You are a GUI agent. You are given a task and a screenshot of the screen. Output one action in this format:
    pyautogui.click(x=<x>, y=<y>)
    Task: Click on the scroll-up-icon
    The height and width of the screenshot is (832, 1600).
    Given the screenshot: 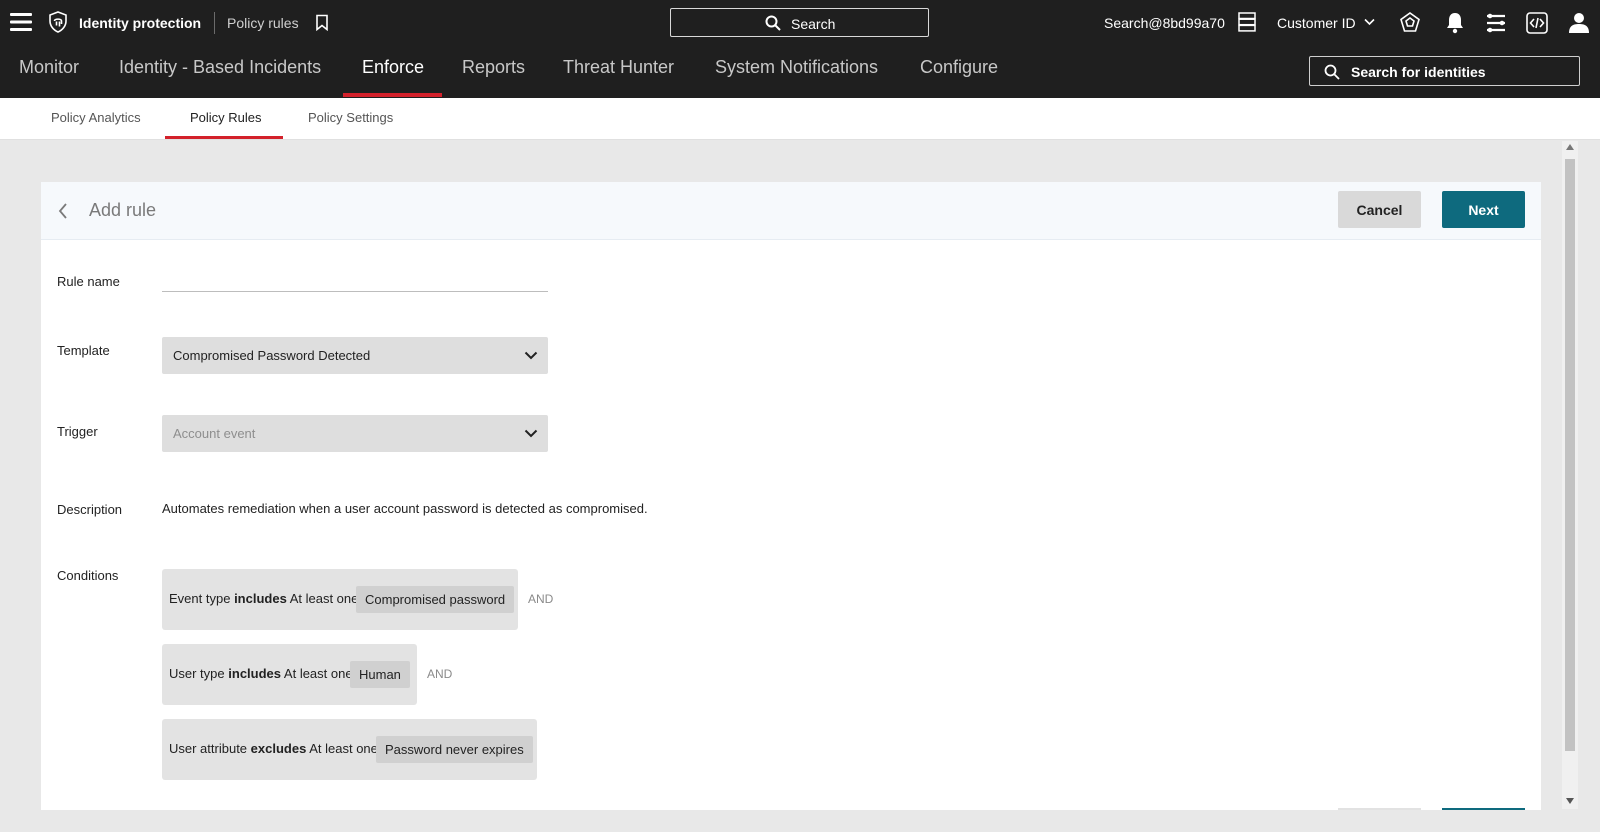 What is the action you would take?
    pyautogui.click(x=1570, y=147)
    